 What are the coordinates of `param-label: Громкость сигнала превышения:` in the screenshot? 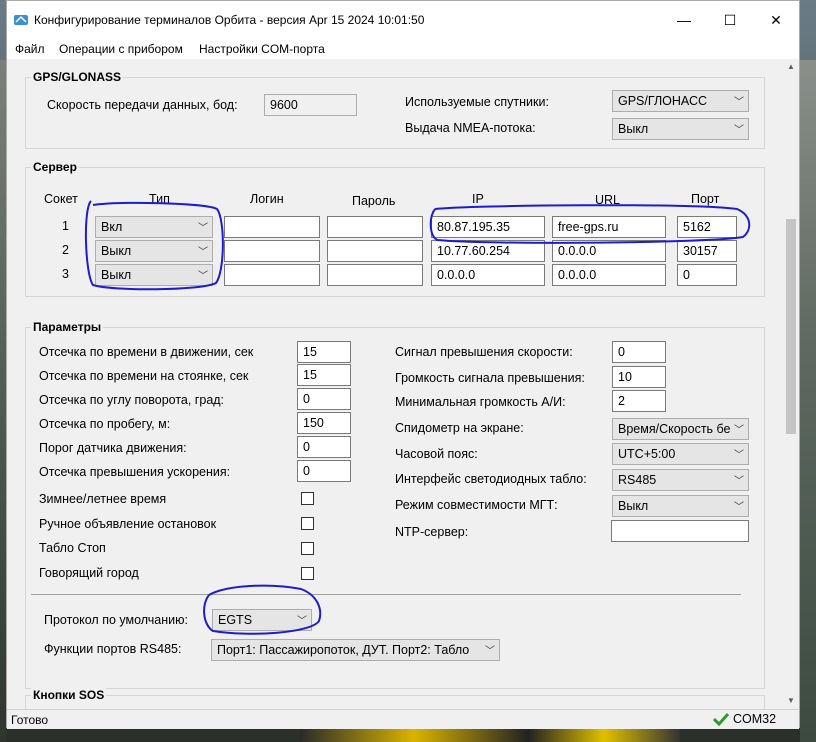 It's located at (490, 378).